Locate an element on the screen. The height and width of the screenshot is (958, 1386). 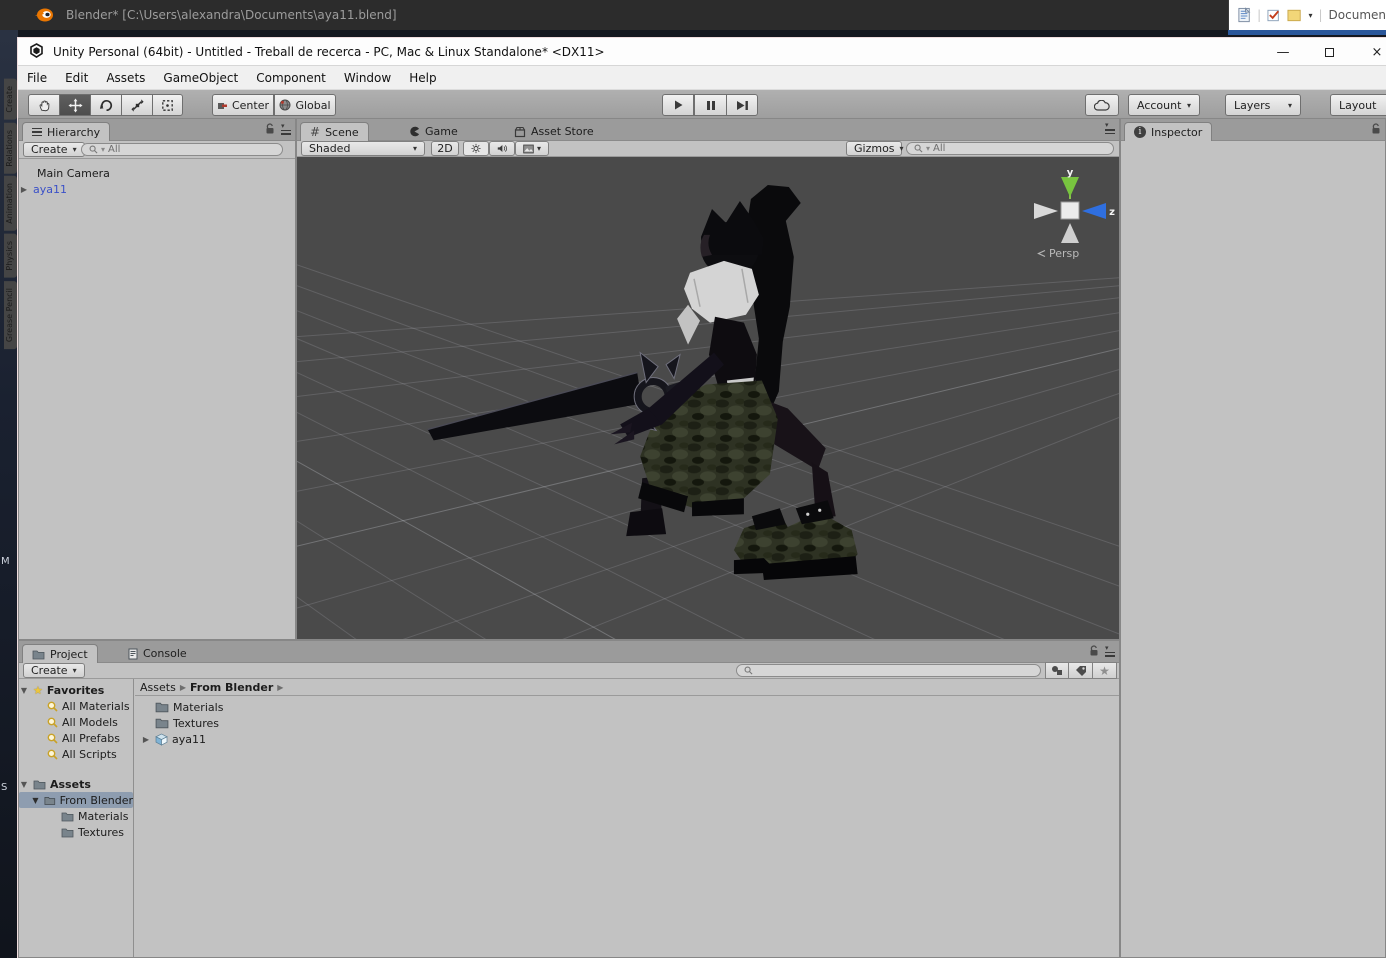
effects-dropdown-button: ▾ is located at coordinates (532, 148).